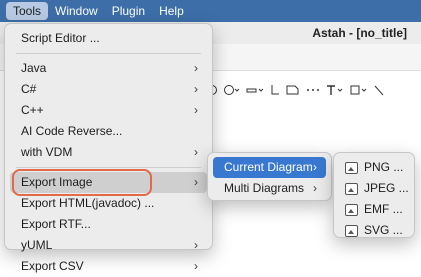 Image resolution: width=421 pixels, height=277 pixels. I want to click on text-tool-icon, so click(335, 90).